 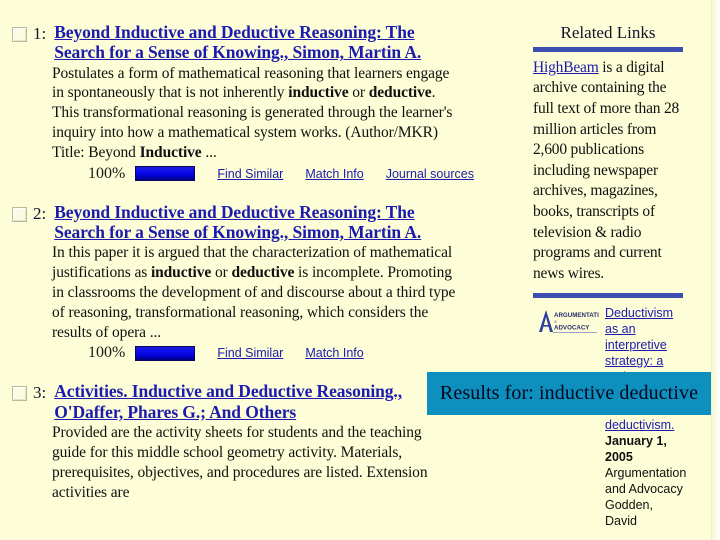 What do you see at coordinates (107, 173) in the screenshot?
I see `relevance-percent-1: 100%` at bounding box center [107, 173].